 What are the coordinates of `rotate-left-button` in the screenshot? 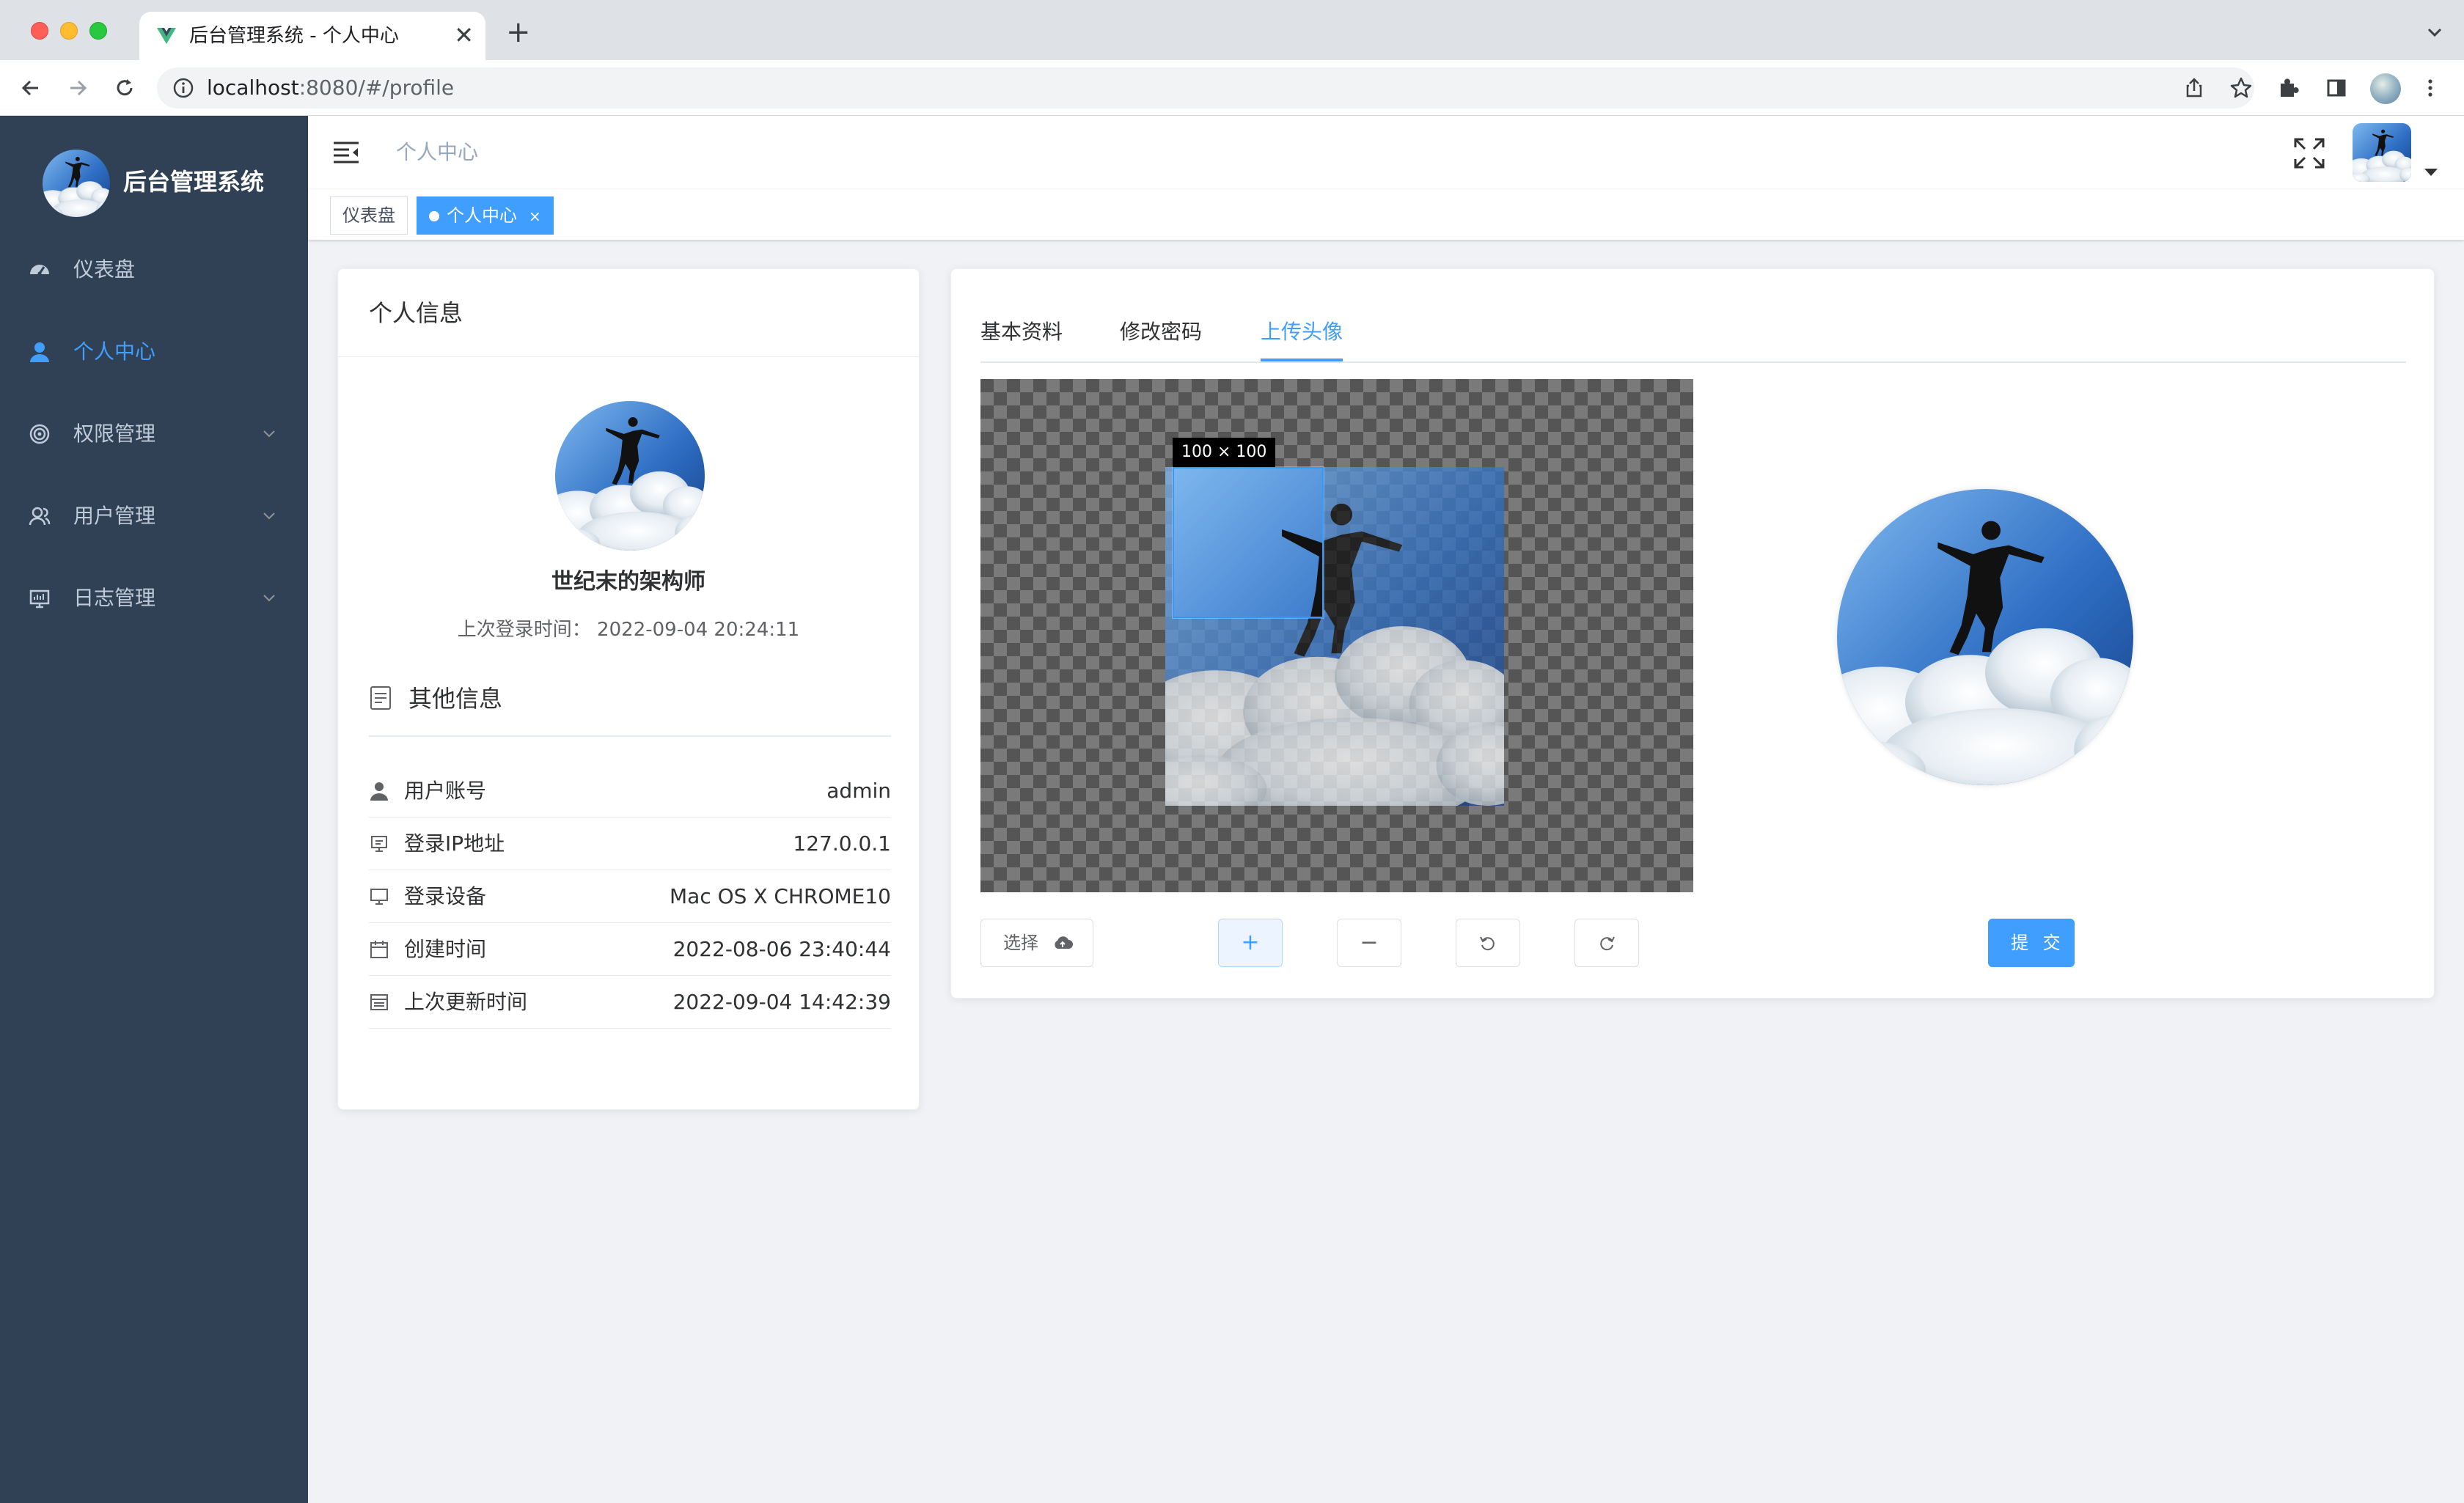 It's located at (1488, 943).